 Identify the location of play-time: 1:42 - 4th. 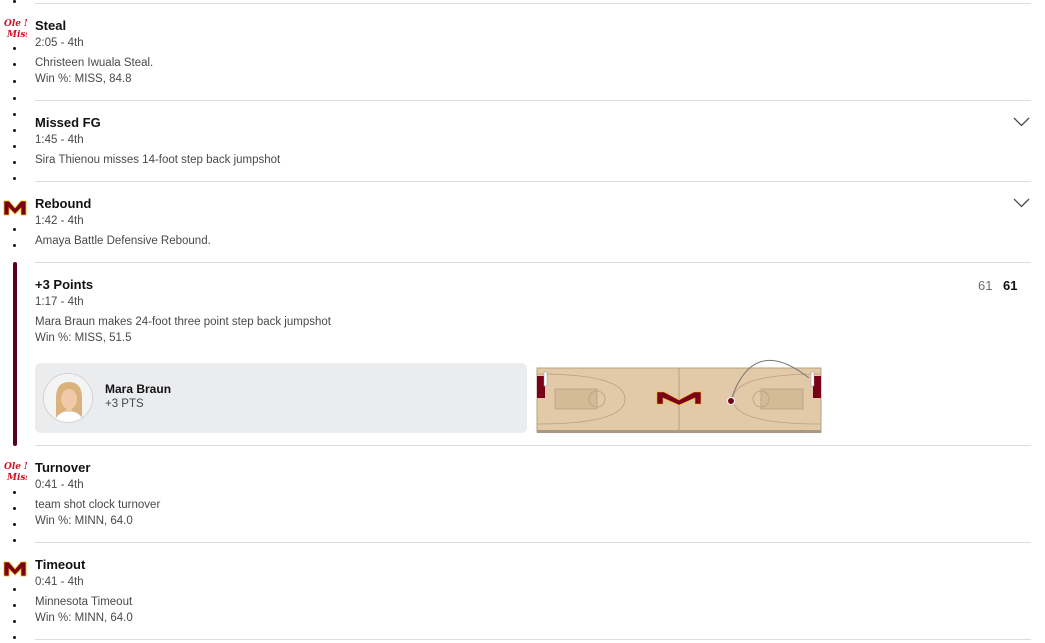
(59, 221).